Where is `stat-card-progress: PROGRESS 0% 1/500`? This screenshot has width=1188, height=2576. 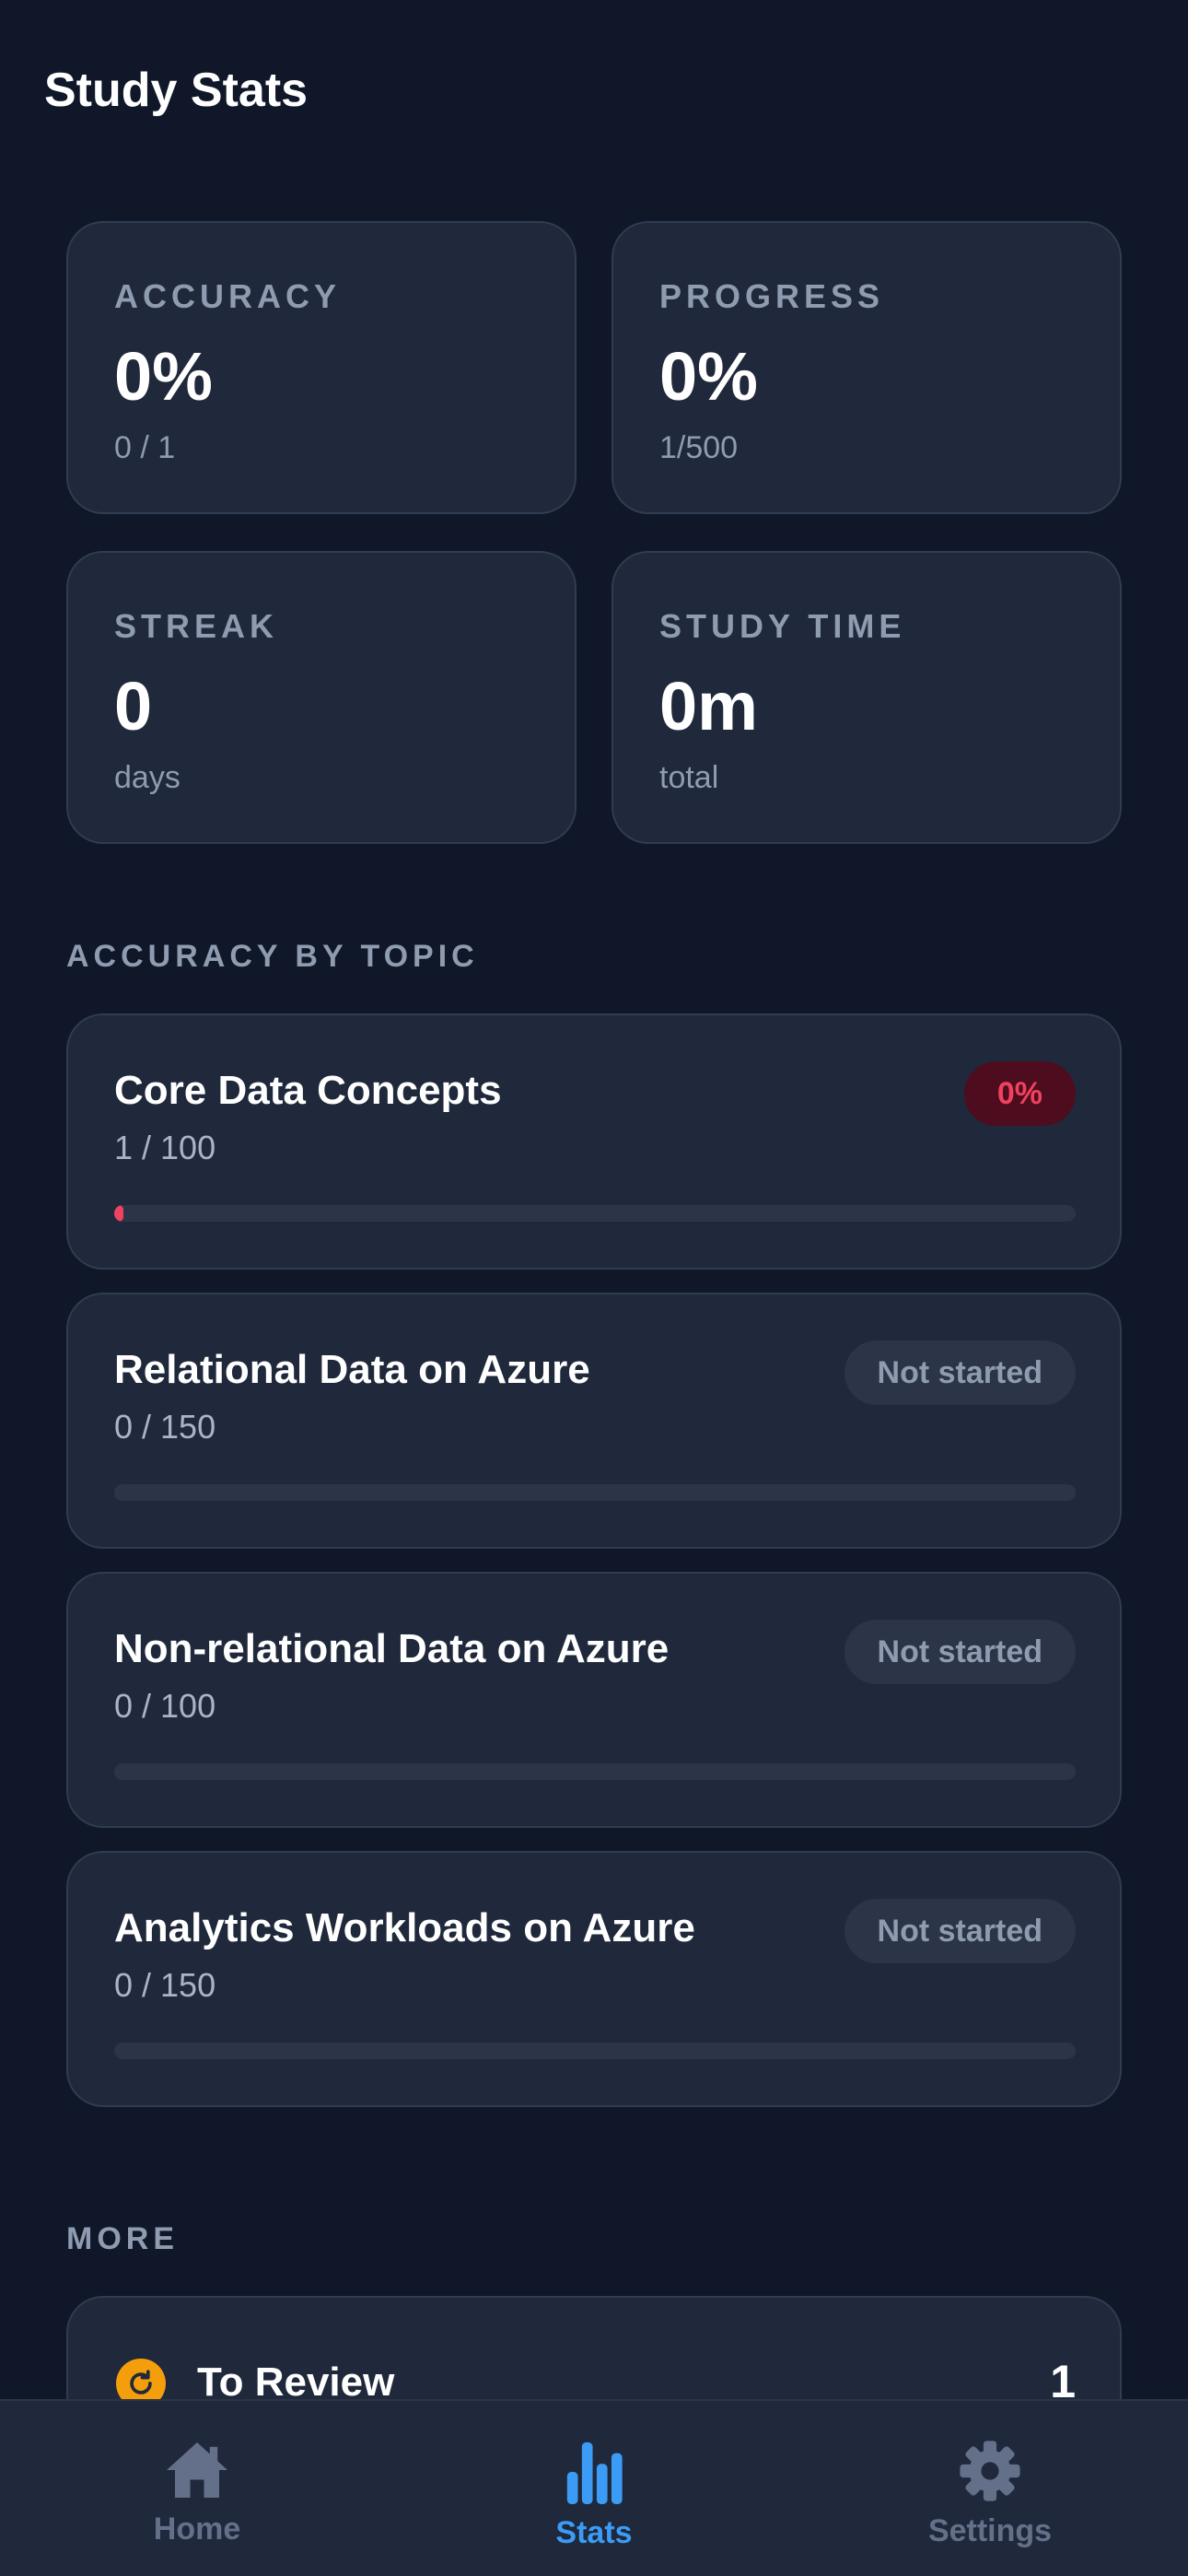 stat-card-progress: PROGRESS 0% 1/500 is located at coordinates (866, 367).